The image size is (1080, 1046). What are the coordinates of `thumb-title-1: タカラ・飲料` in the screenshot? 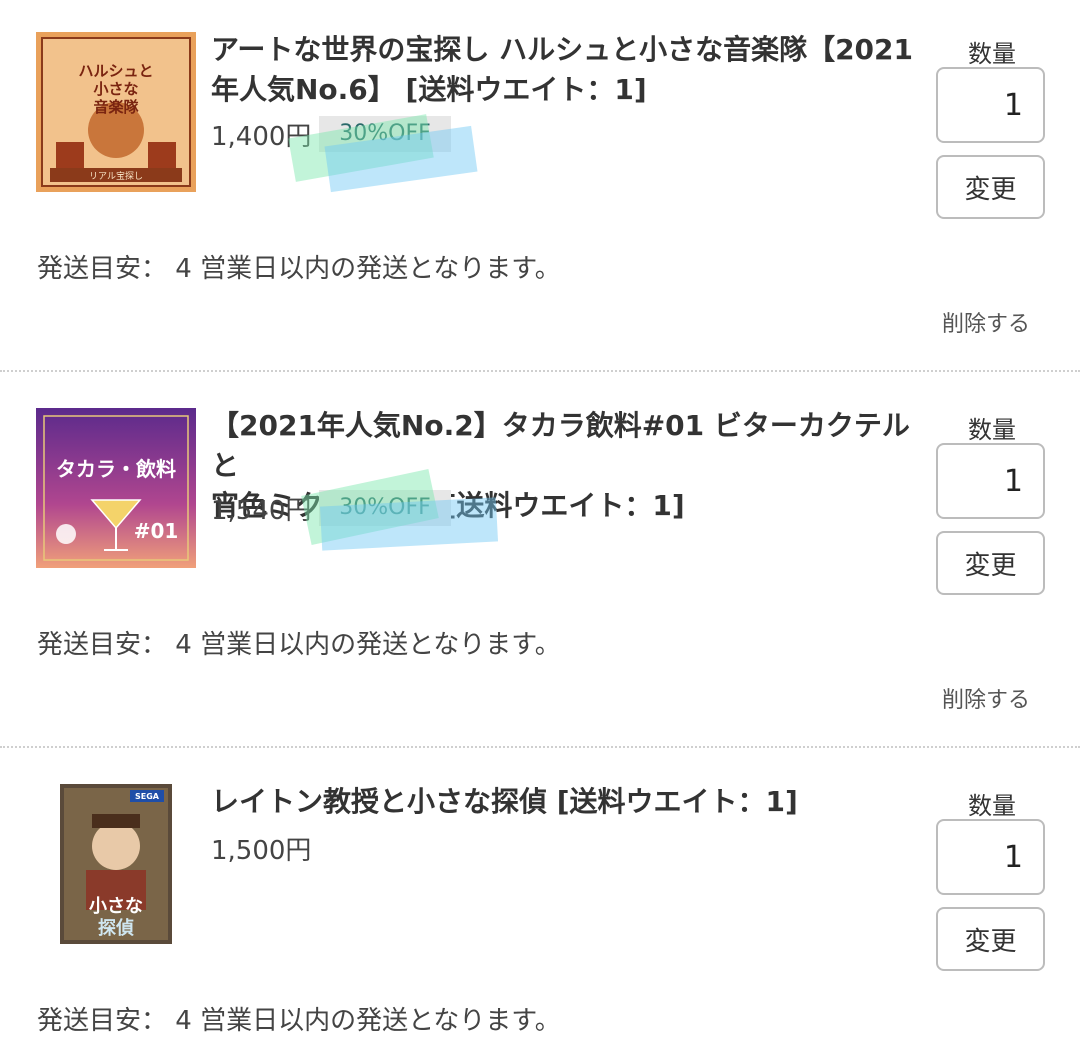 It's located at (116, 469).